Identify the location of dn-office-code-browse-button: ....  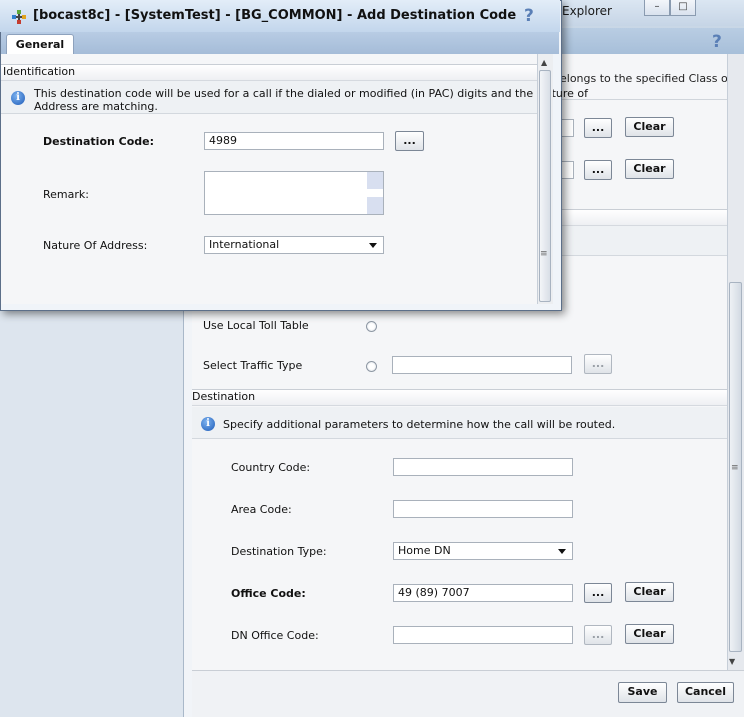
(598, 635).